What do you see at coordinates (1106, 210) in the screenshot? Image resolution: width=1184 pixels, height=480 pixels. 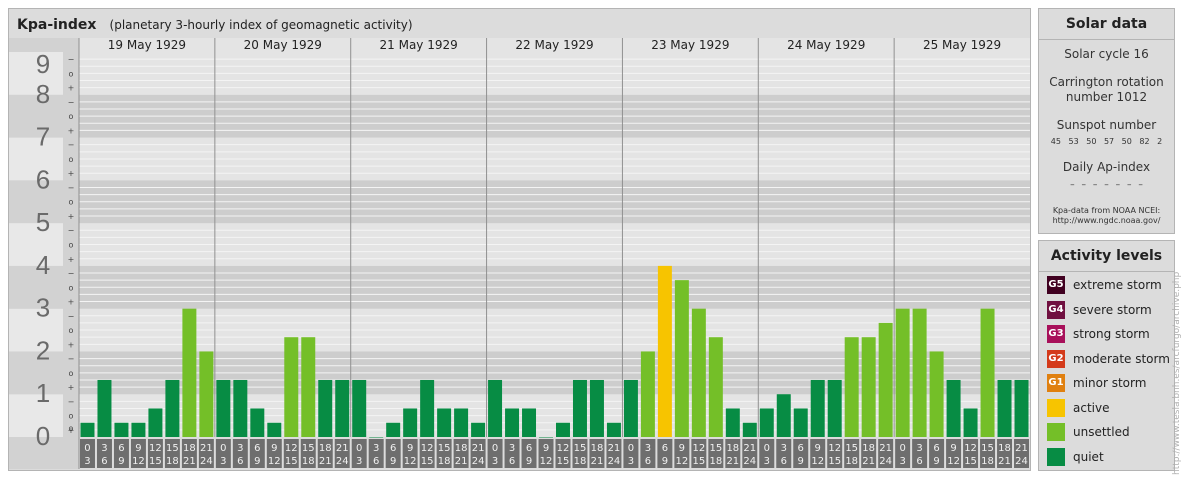 I see `source-line-1: Kpa-data from NOAA NCEI:` at bounding box center [1106, 210].